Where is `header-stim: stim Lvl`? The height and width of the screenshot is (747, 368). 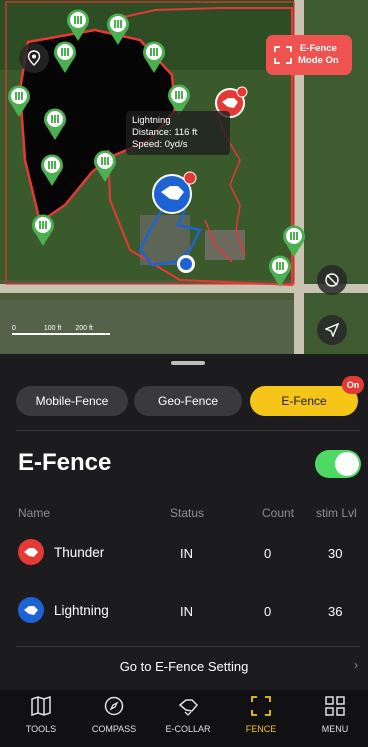 header-stim: stim Lvl is located at coordinates (336, 513).